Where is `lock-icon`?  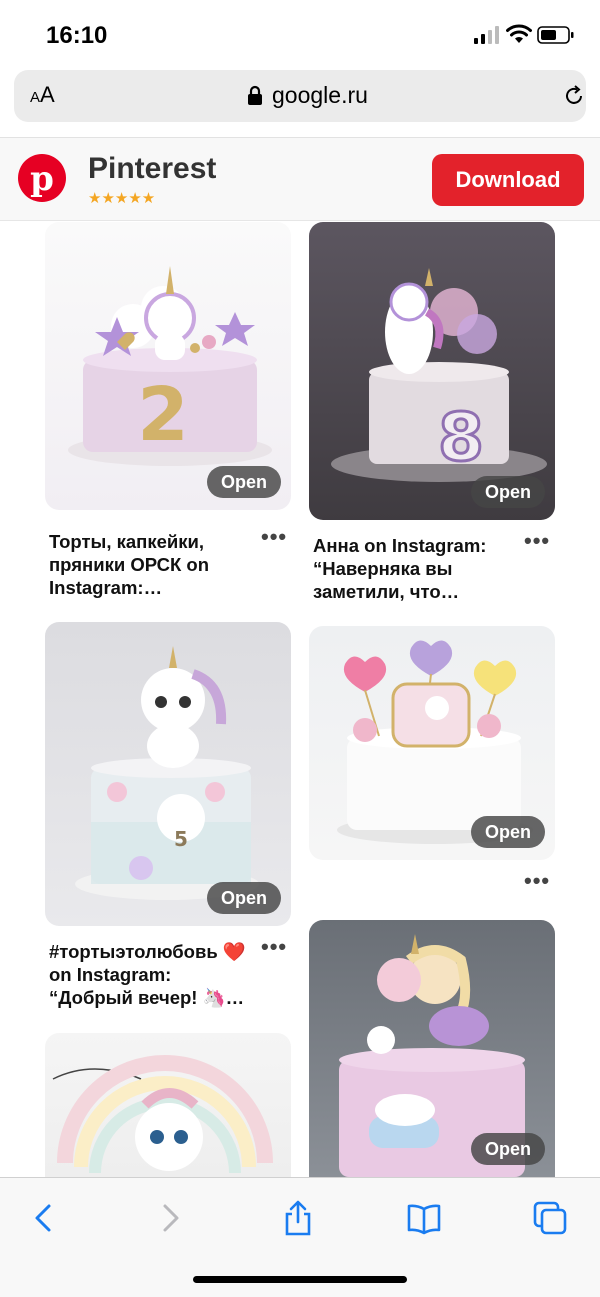
lock-icon is located at coordinates (255, 95).